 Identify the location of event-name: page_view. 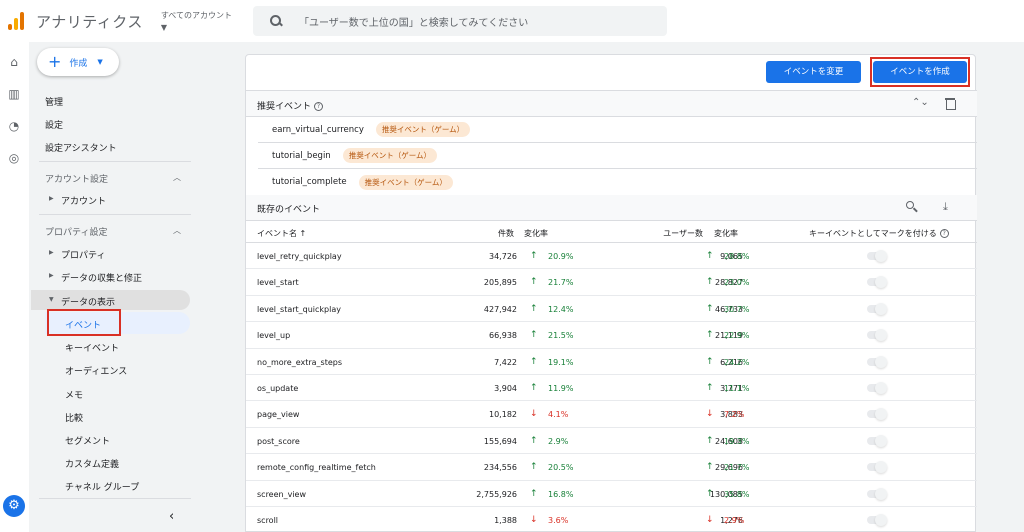
(278, 414).